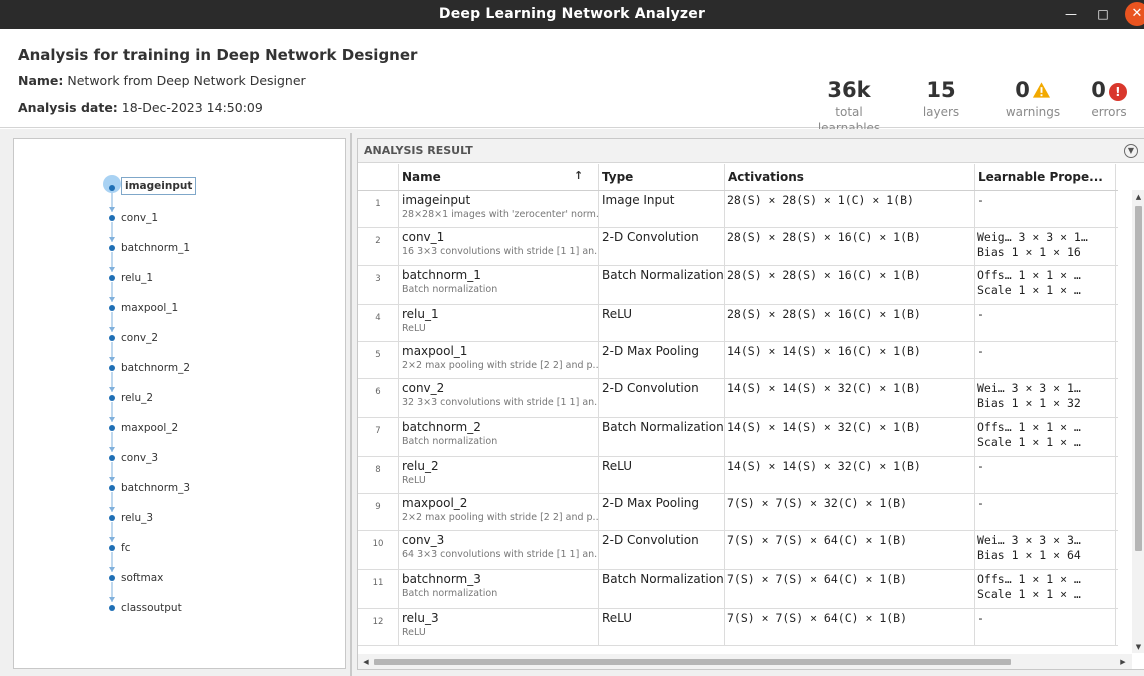 The height and width of the screenshot is (676, 1144). What do you see at coordinates (1045, 246) in the screenshot?
I see `learnables-cell: Weig… 3 × 3 × 1… Bias 1 × 1 × 16` at bounding box center [1045, 246].